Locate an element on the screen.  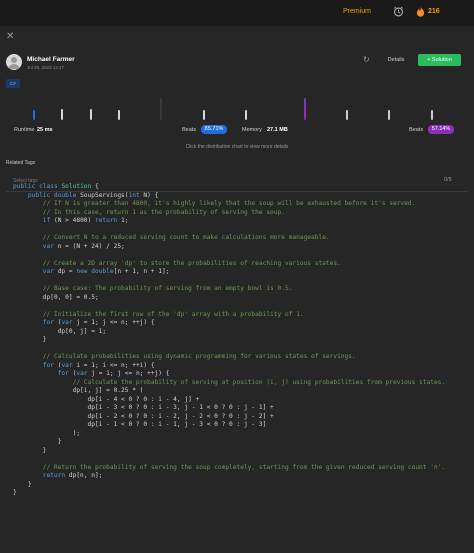
code-token: Solution is located at coordinates (76, 186).